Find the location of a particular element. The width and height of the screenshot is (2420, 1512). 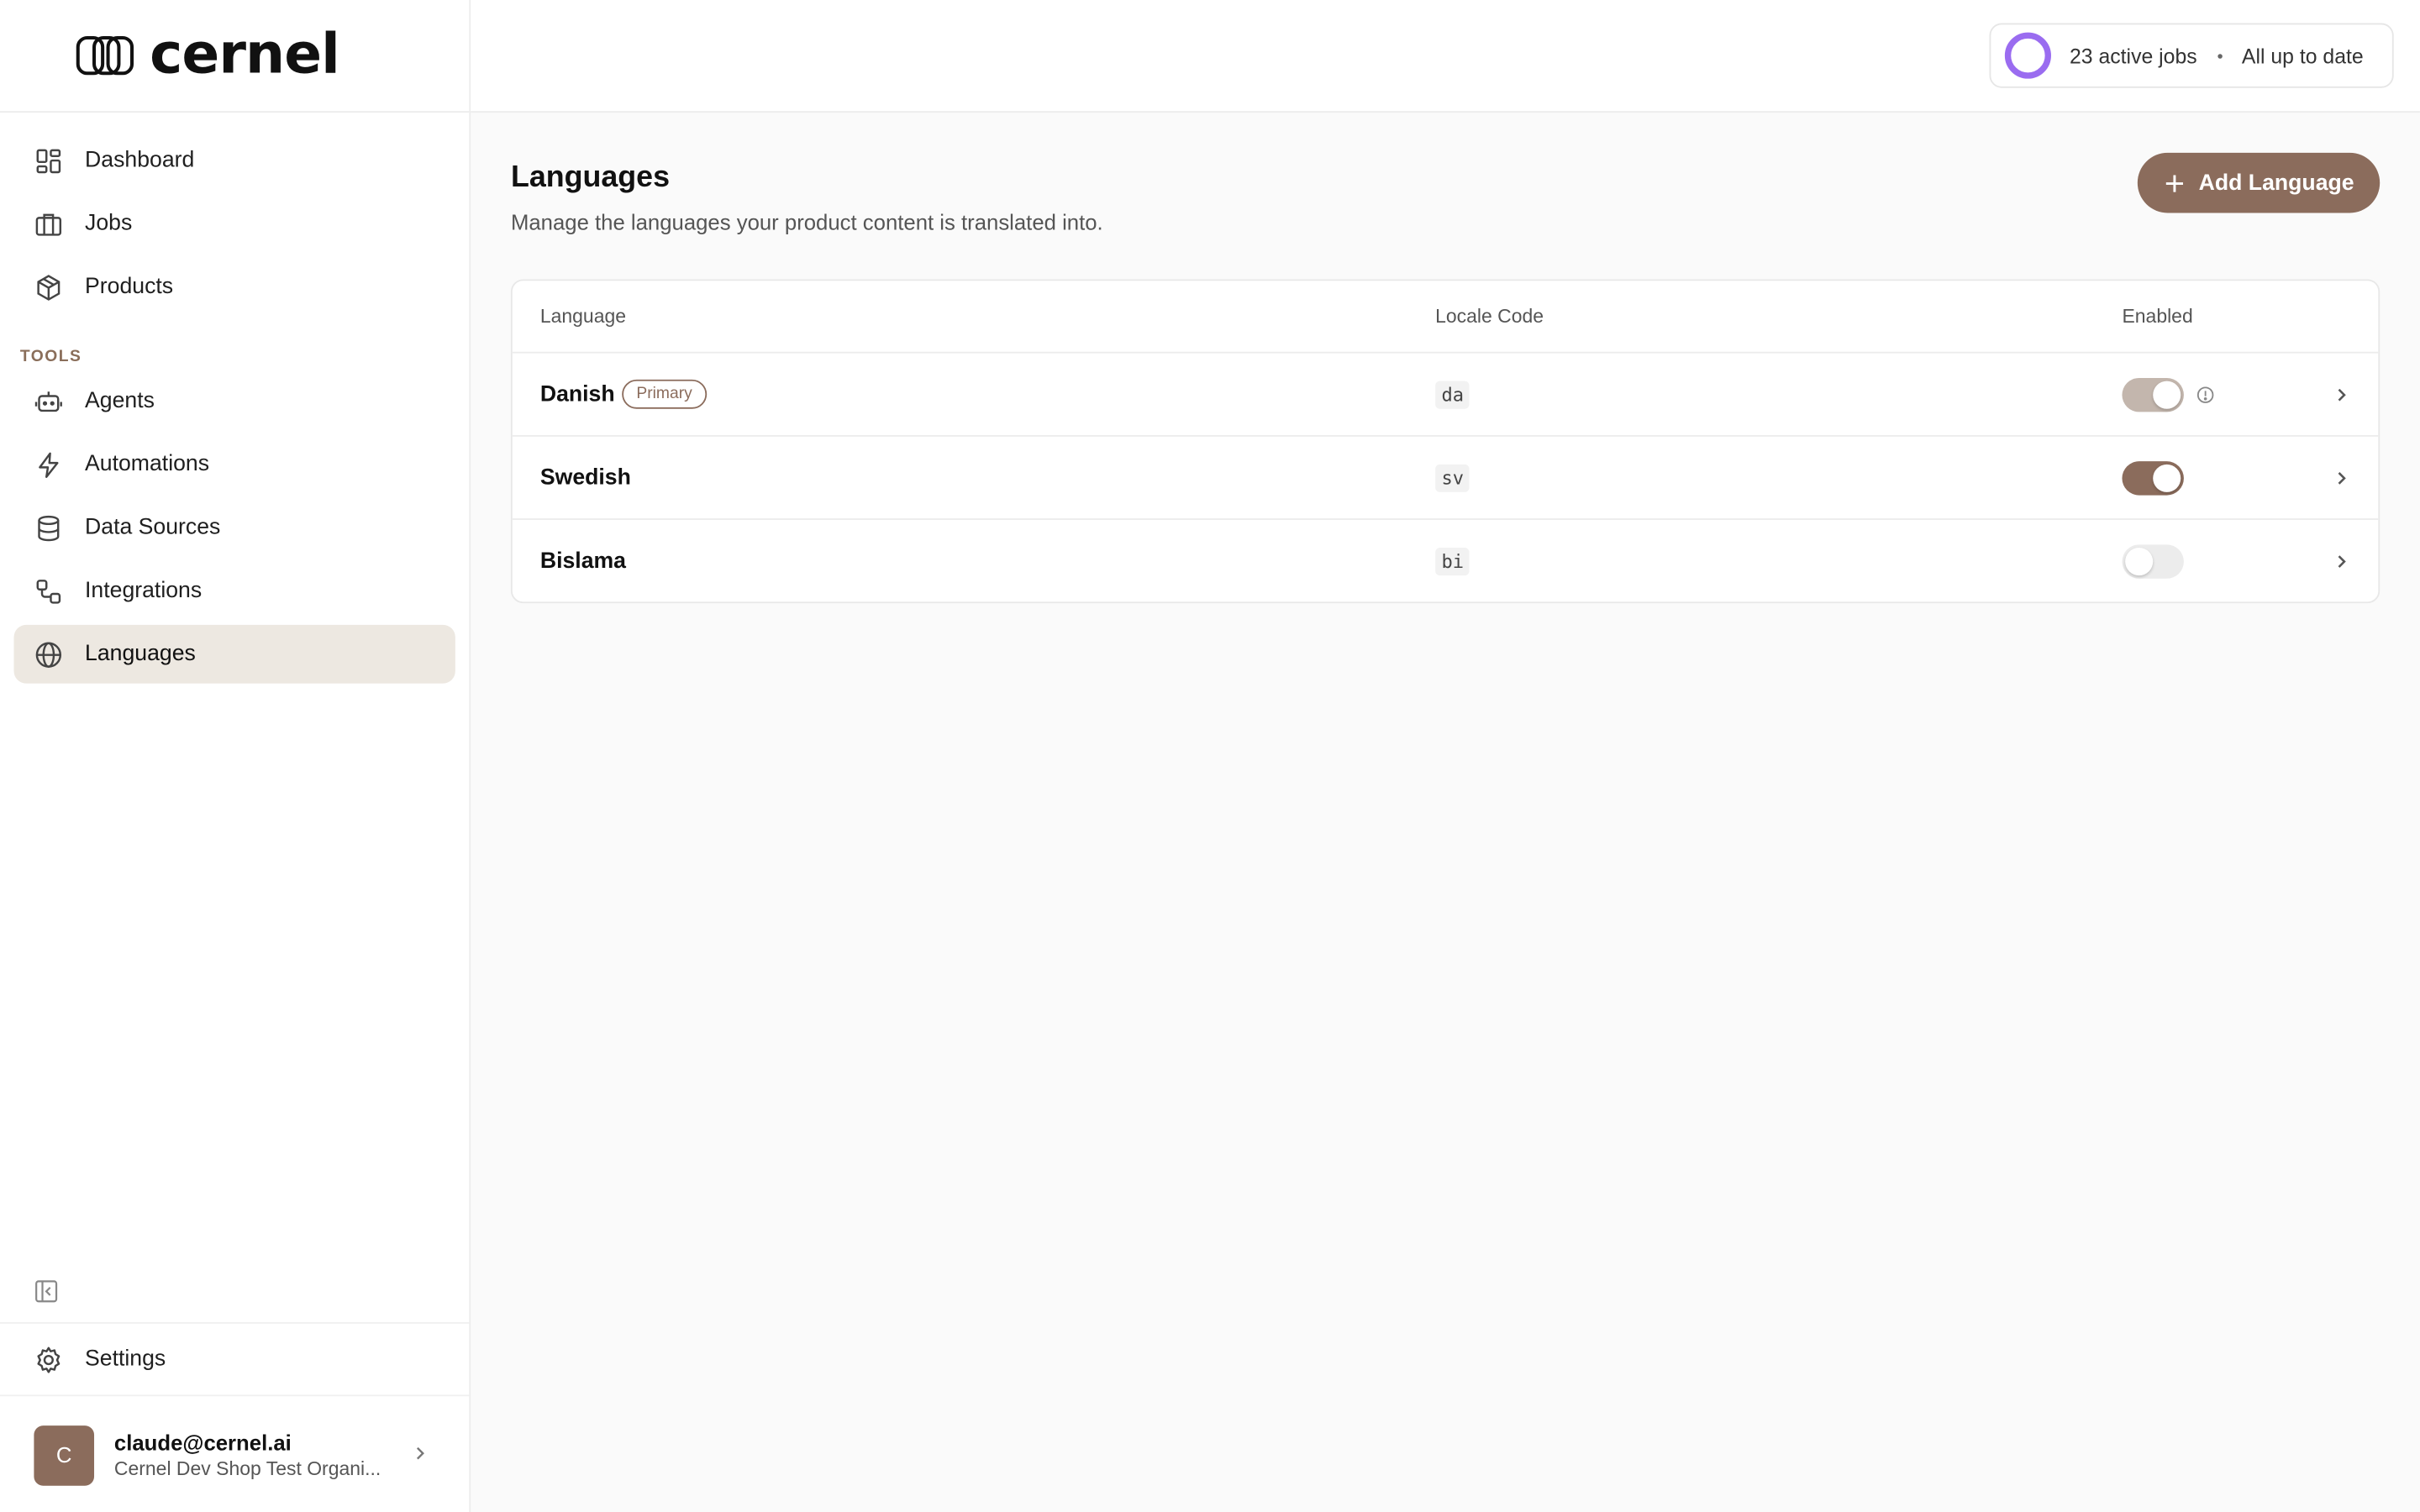

briefcase-icon is located at coordinates (49, 224).